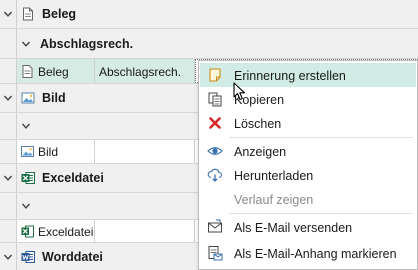 This screenshot has width=418, height=270. I want to click on attachment-mark-icon, so click(215, 253).